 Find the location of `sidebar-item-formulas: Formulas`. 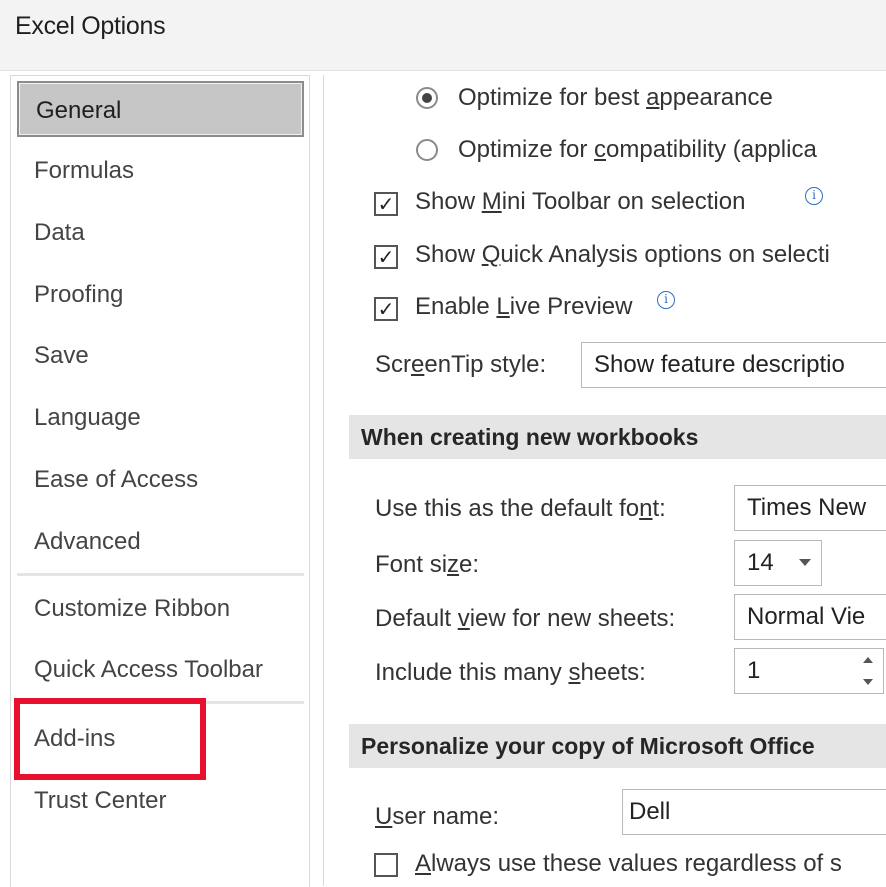

sidebar-item-formulas: Formulas is located at coordinates (160, 171).